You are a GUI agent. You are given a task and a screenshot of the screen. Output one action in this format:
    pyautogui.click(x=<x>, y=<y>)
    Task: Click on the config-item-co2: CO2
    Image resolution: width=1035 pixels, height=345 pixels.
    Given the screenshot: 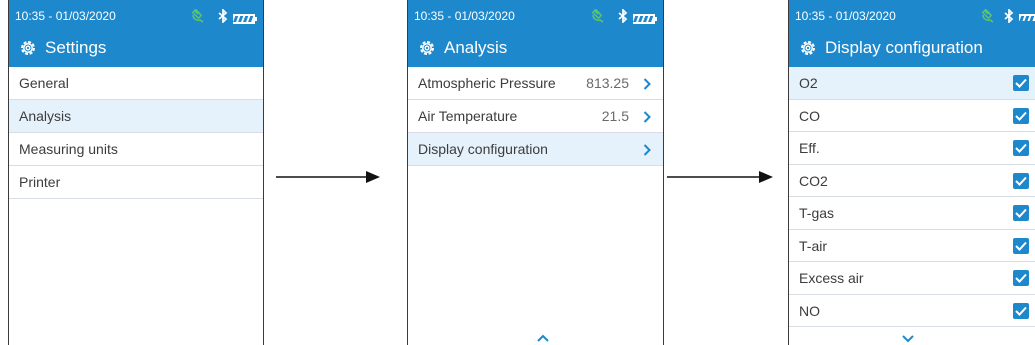 What is the action you would take?
    pyautogui.click(x=912, y=181)
    